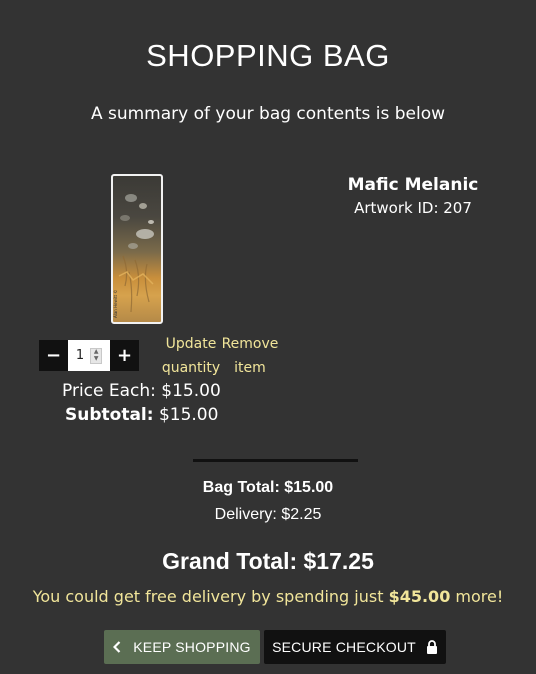 Image resolution: width=536 pixels, height=674 pixels. I want to click on update-quantity-label-line1: Update, so click(191, 344).